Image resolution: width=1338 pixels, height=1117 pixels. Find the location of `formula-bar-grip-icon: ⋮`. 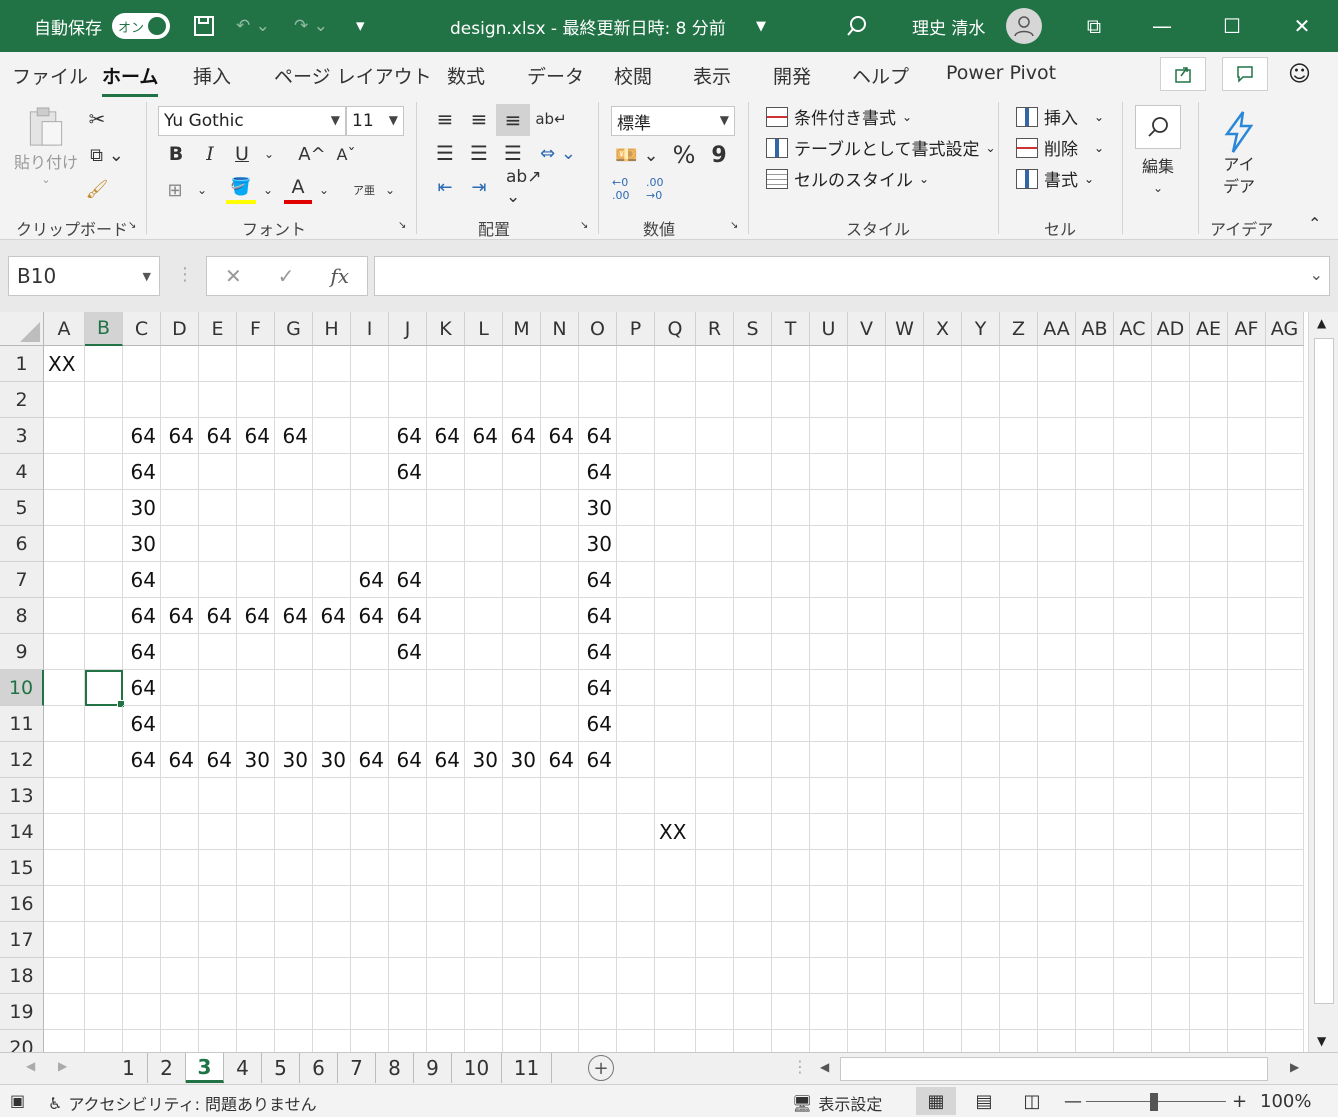

formula-bar-grip-icon: ⋮ is located at coordinates (185, 274).